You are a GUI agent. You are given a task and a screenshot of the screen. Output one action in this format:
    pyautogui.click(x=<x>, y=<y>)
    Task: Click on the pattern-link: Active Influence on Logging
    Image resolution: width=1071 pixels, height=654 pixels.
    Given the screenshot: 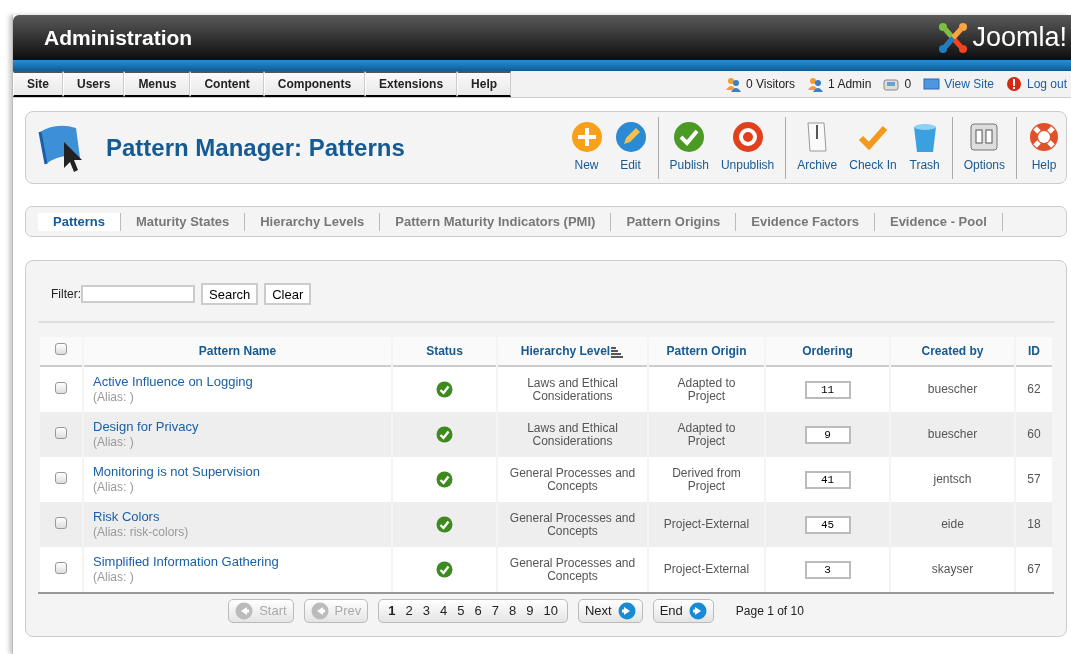 What is the action you would take?
    pyautogui.click(x=241, y=381)
    